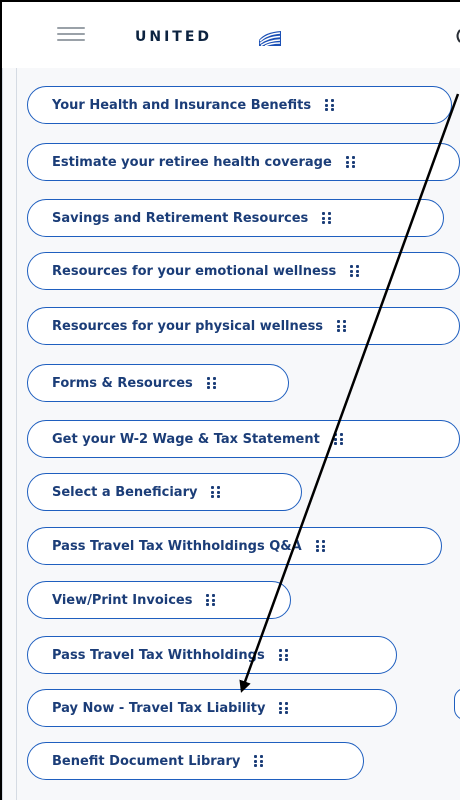 This screenshot has height=800, width=460. I want to click on benefit-link-button: Get your W-2 Wage & Tax Statement, so click(243, 439).